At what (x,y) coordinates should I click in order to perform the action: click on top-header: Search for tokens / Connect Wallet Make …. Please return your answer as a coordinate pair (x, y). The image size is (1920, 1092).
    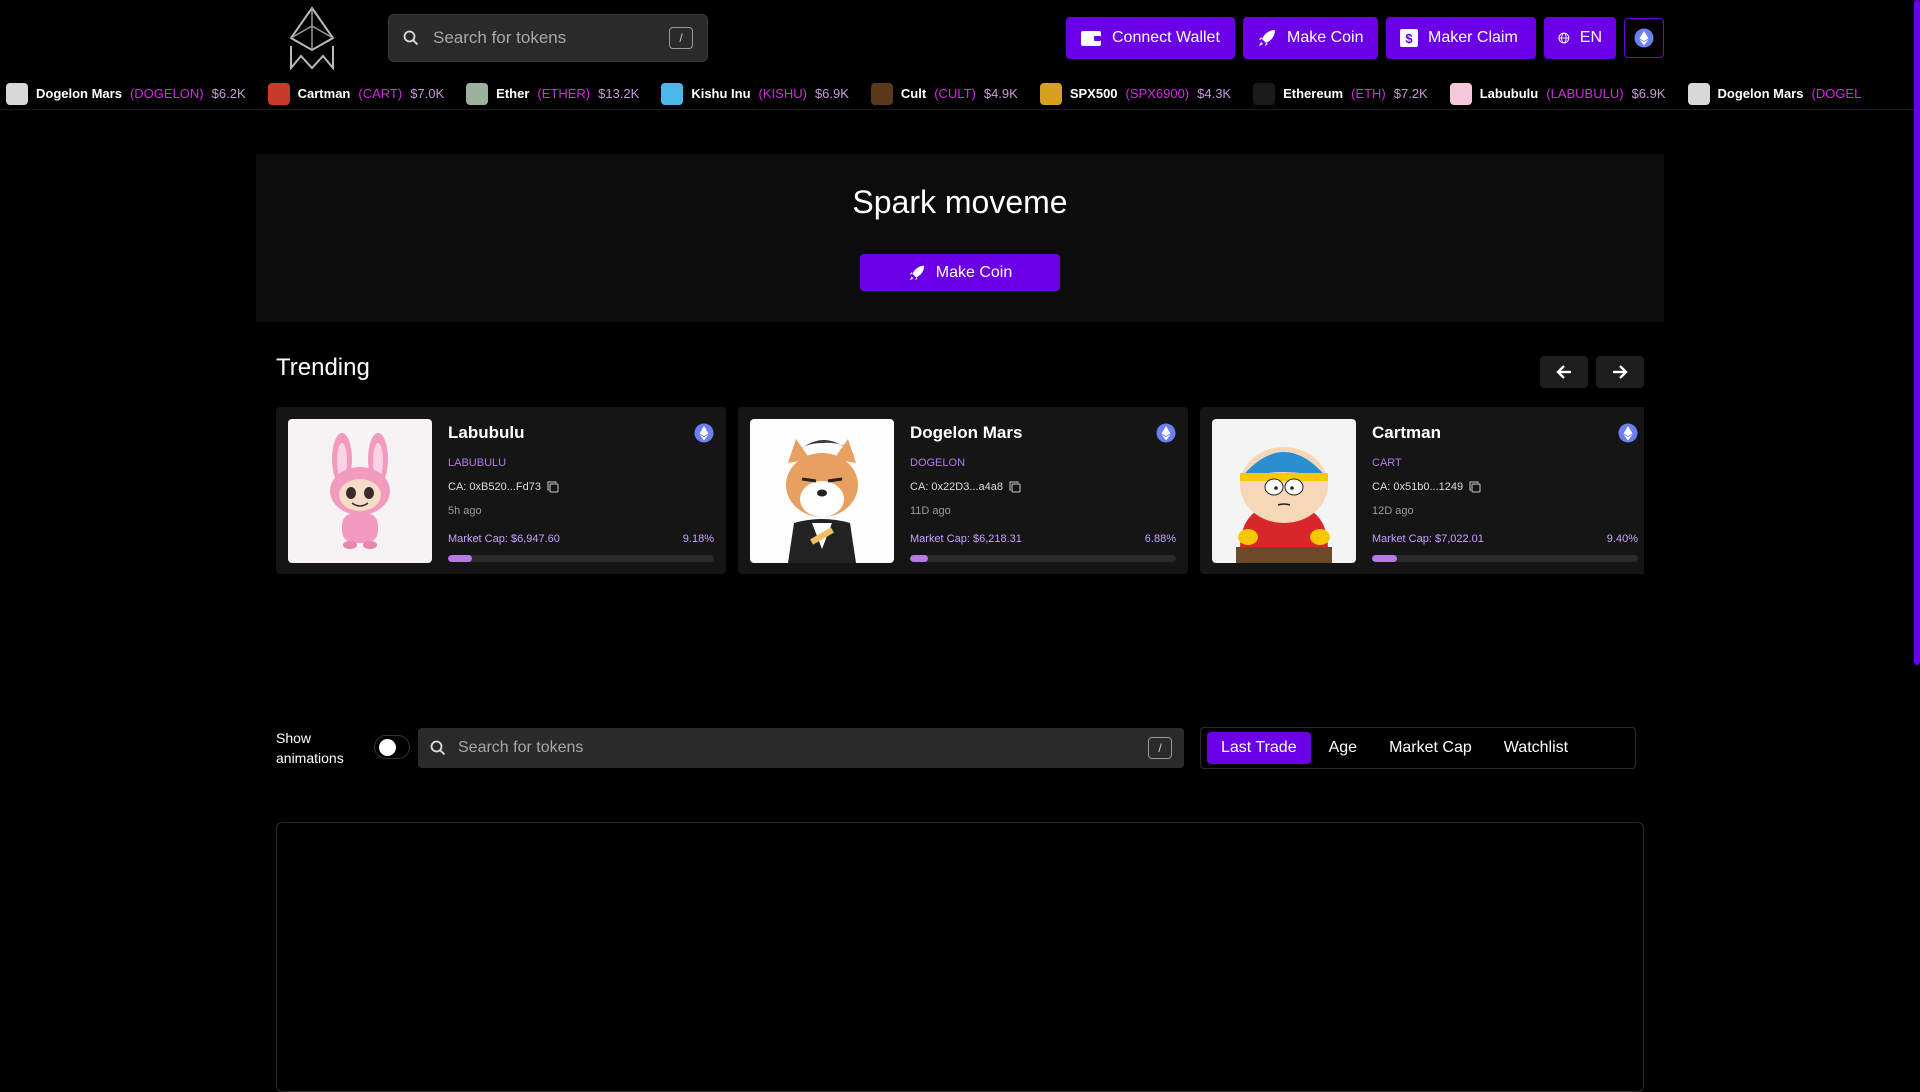
    Looking at the image, I should click on (960, 38).